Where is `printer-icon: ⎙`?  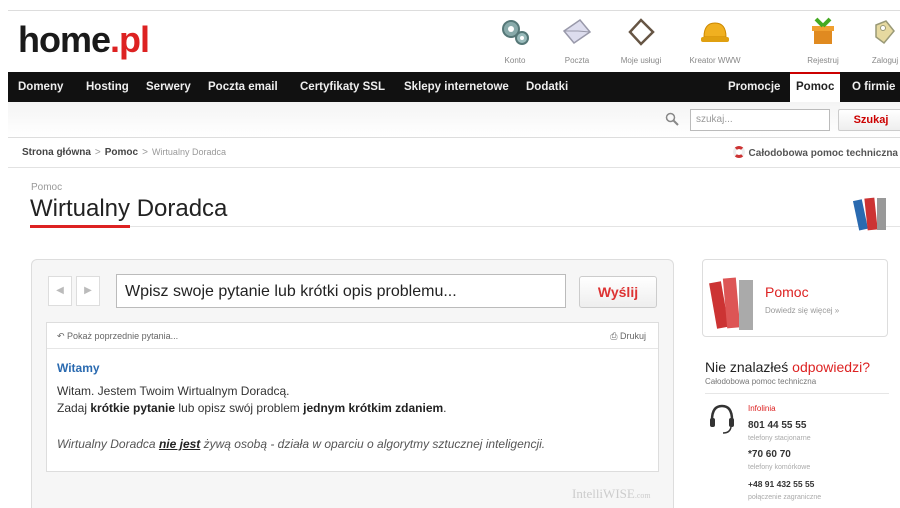
printer-icon: ⎙ is located at coordinates (615, 336).